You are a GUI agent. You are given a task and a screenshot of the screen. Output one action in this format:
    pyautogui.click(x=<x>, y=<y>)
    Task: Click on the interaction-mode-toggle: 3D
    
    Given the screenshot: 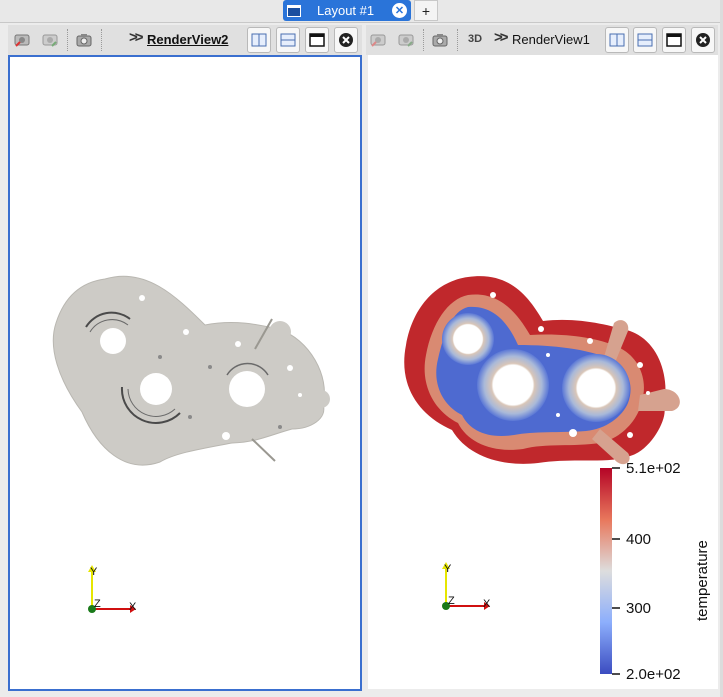 What is the action you would take?
    pyautogui.click(x=475, y=39)
    